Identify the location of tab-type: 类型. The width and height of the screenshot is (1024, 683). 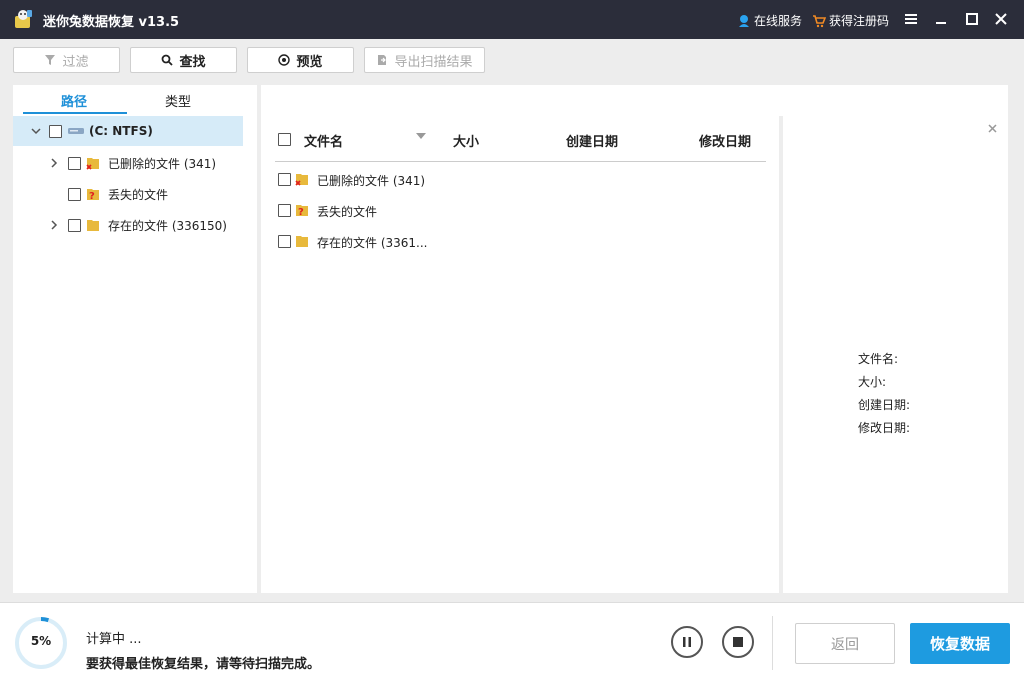
(178, 100).